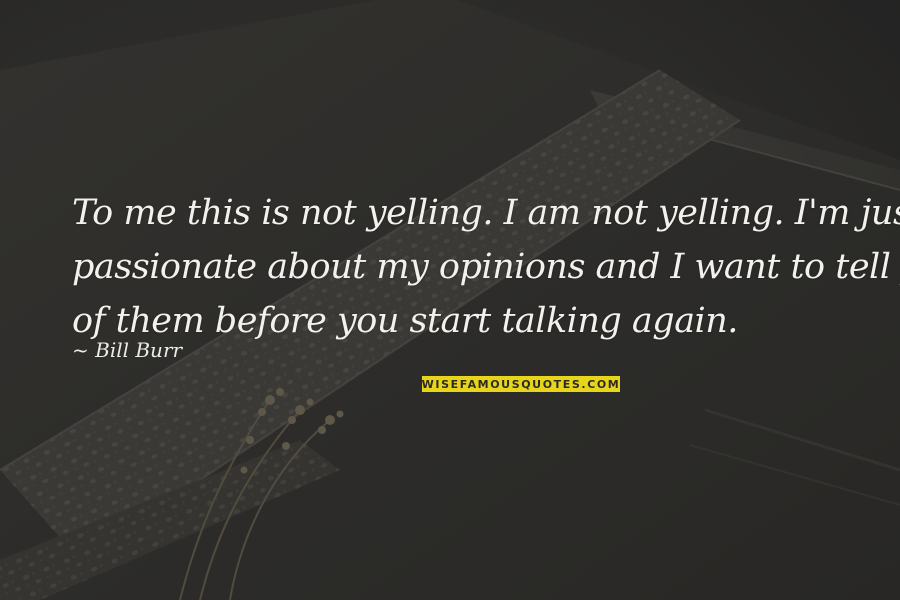  What do you see at coordinates (127, 350) in the screenshot?
I see `quote-author: ~ Bill Burr` at bounding box center [127, 350].